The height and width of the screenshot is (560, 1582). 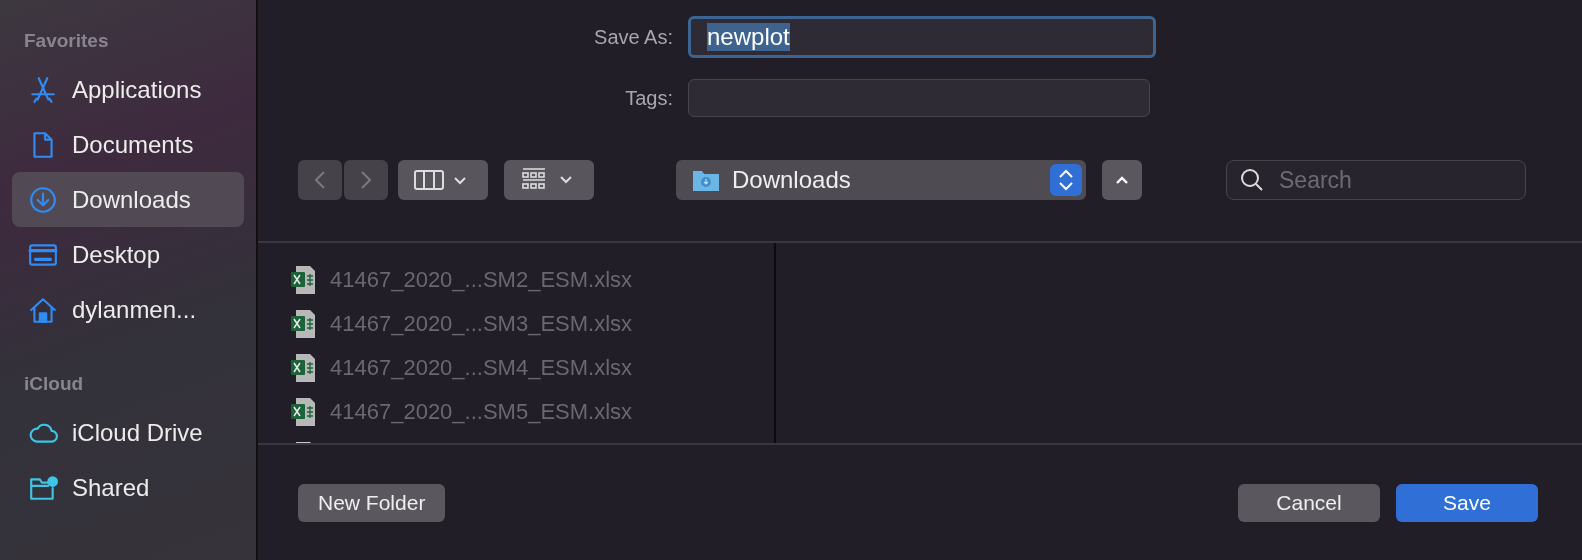 What do you see at coordinates (128, 487) in the screenshot?
I see `sidebar-item: Shared` at bounding box center [128, 487].